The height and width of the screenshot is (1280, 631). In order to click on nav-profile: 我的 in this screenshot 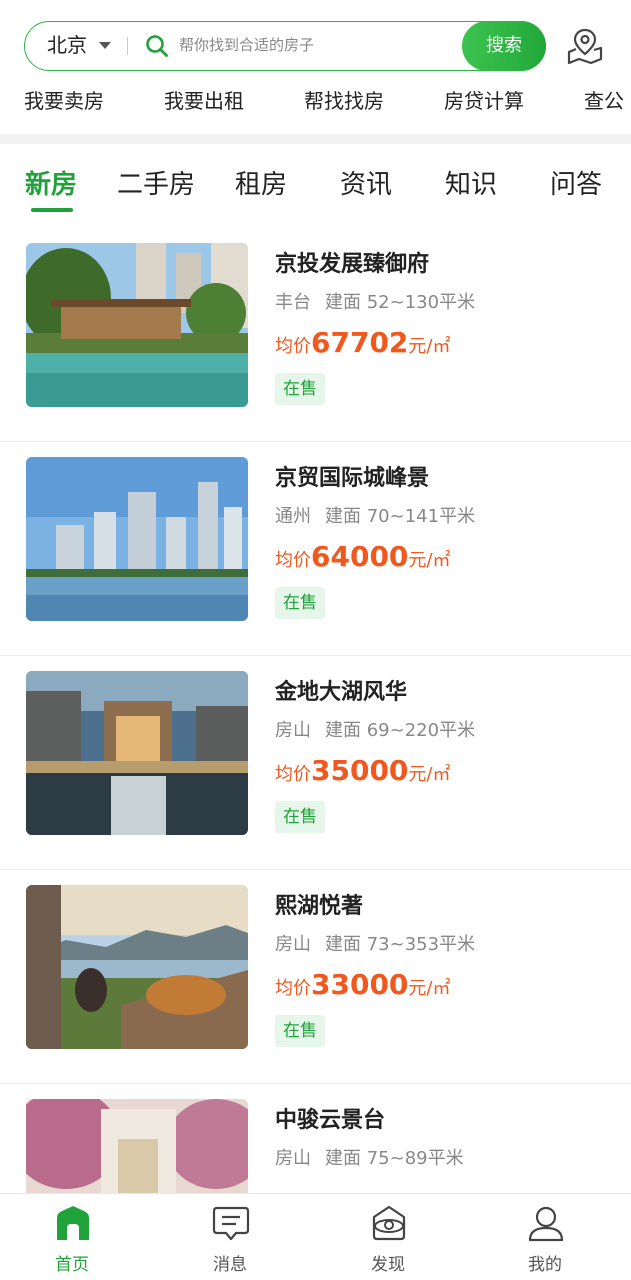, I will do `click(545, 1237)`.